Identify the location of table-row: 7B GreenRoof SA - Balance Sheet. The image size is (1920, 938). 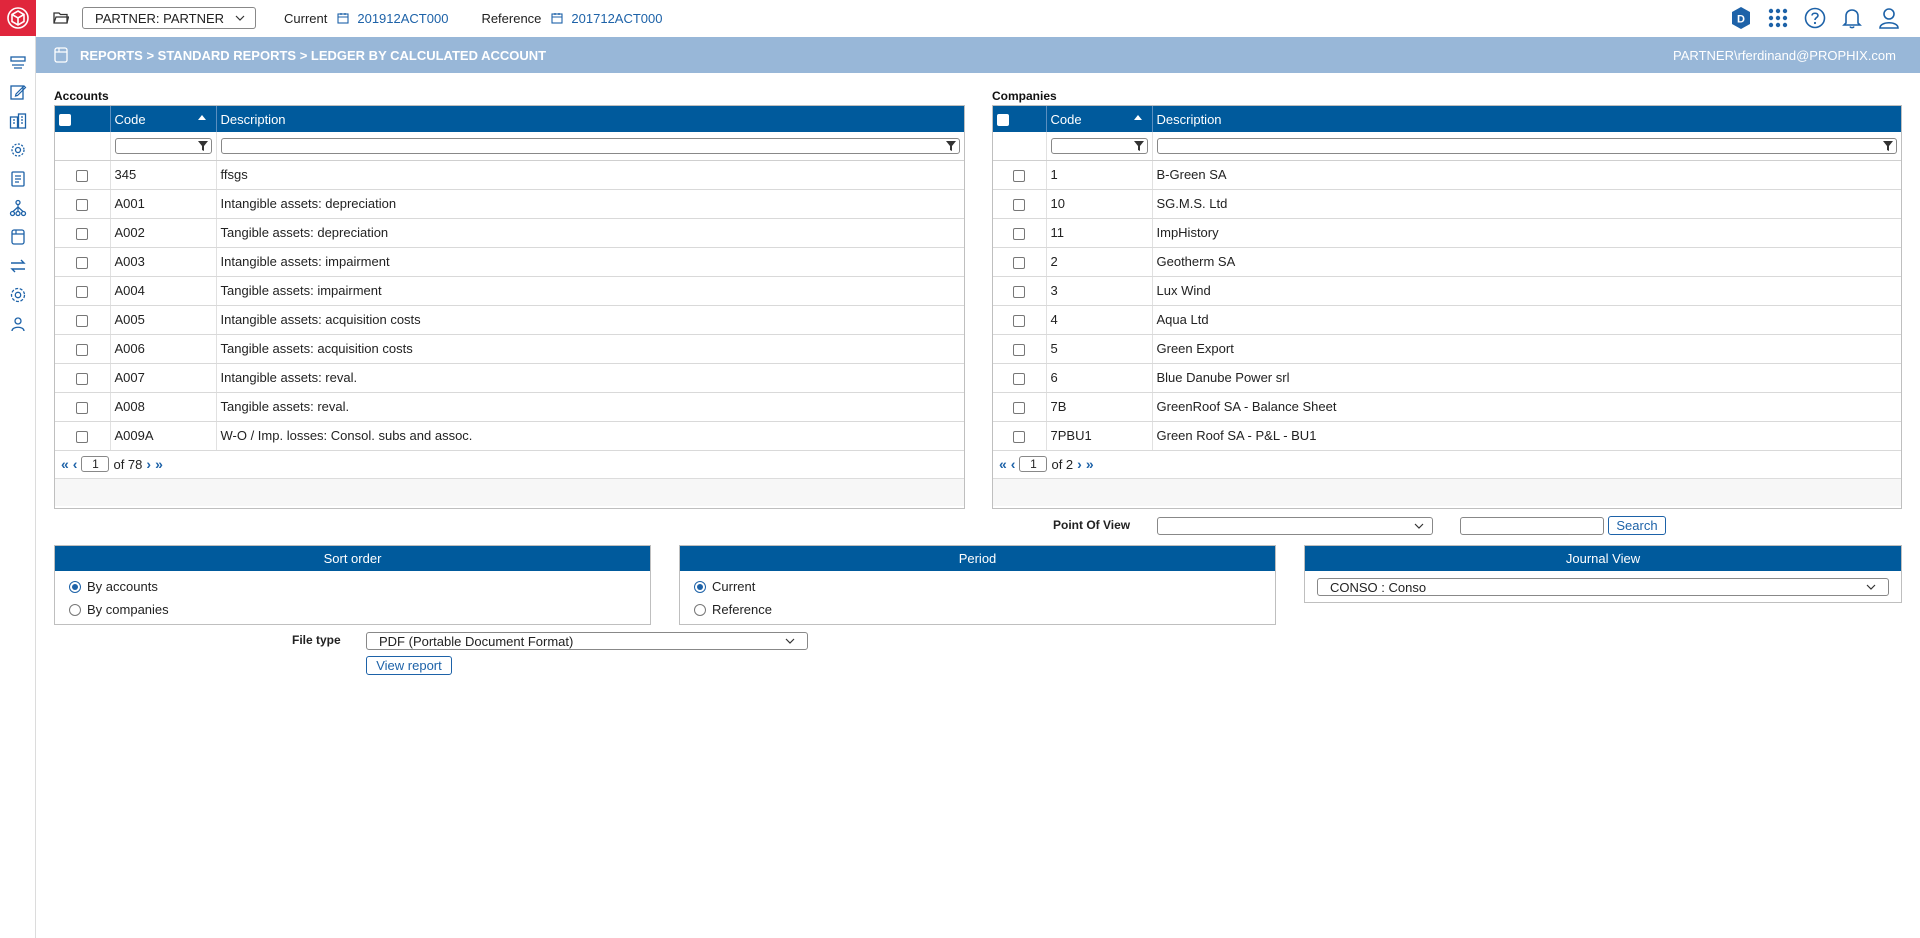
(1447, 407).